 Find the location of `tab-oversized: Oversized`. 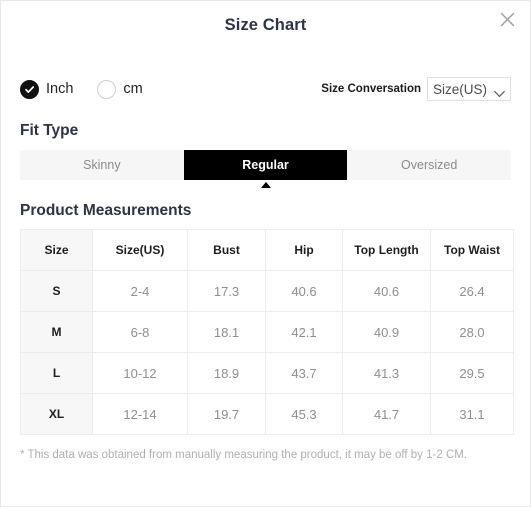

tab-oversized: Oversized is located at coordinates (429, 165).